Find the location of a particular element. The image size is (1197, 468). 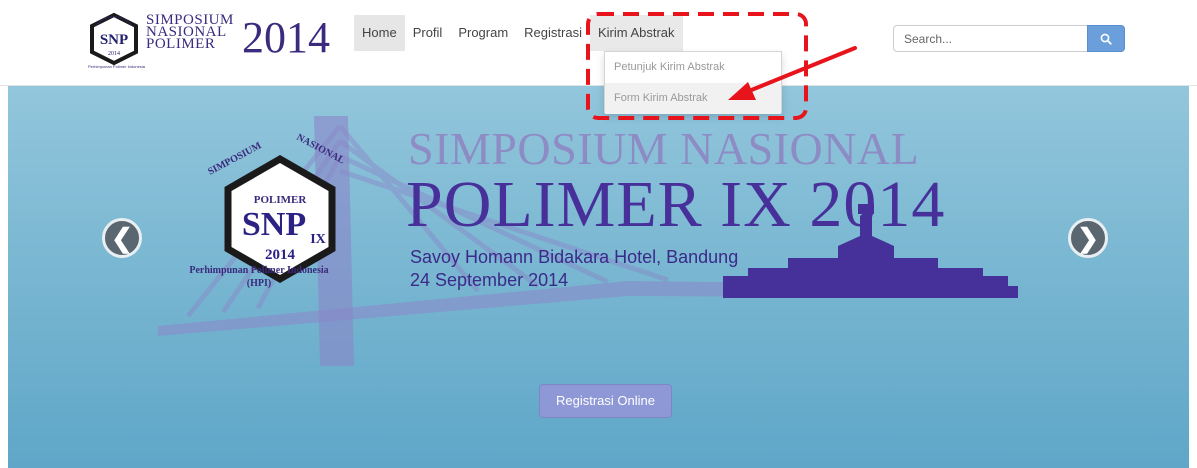

snp-hexagon-logo-icon: SNP 2014 is located at coordinates (114, 39).